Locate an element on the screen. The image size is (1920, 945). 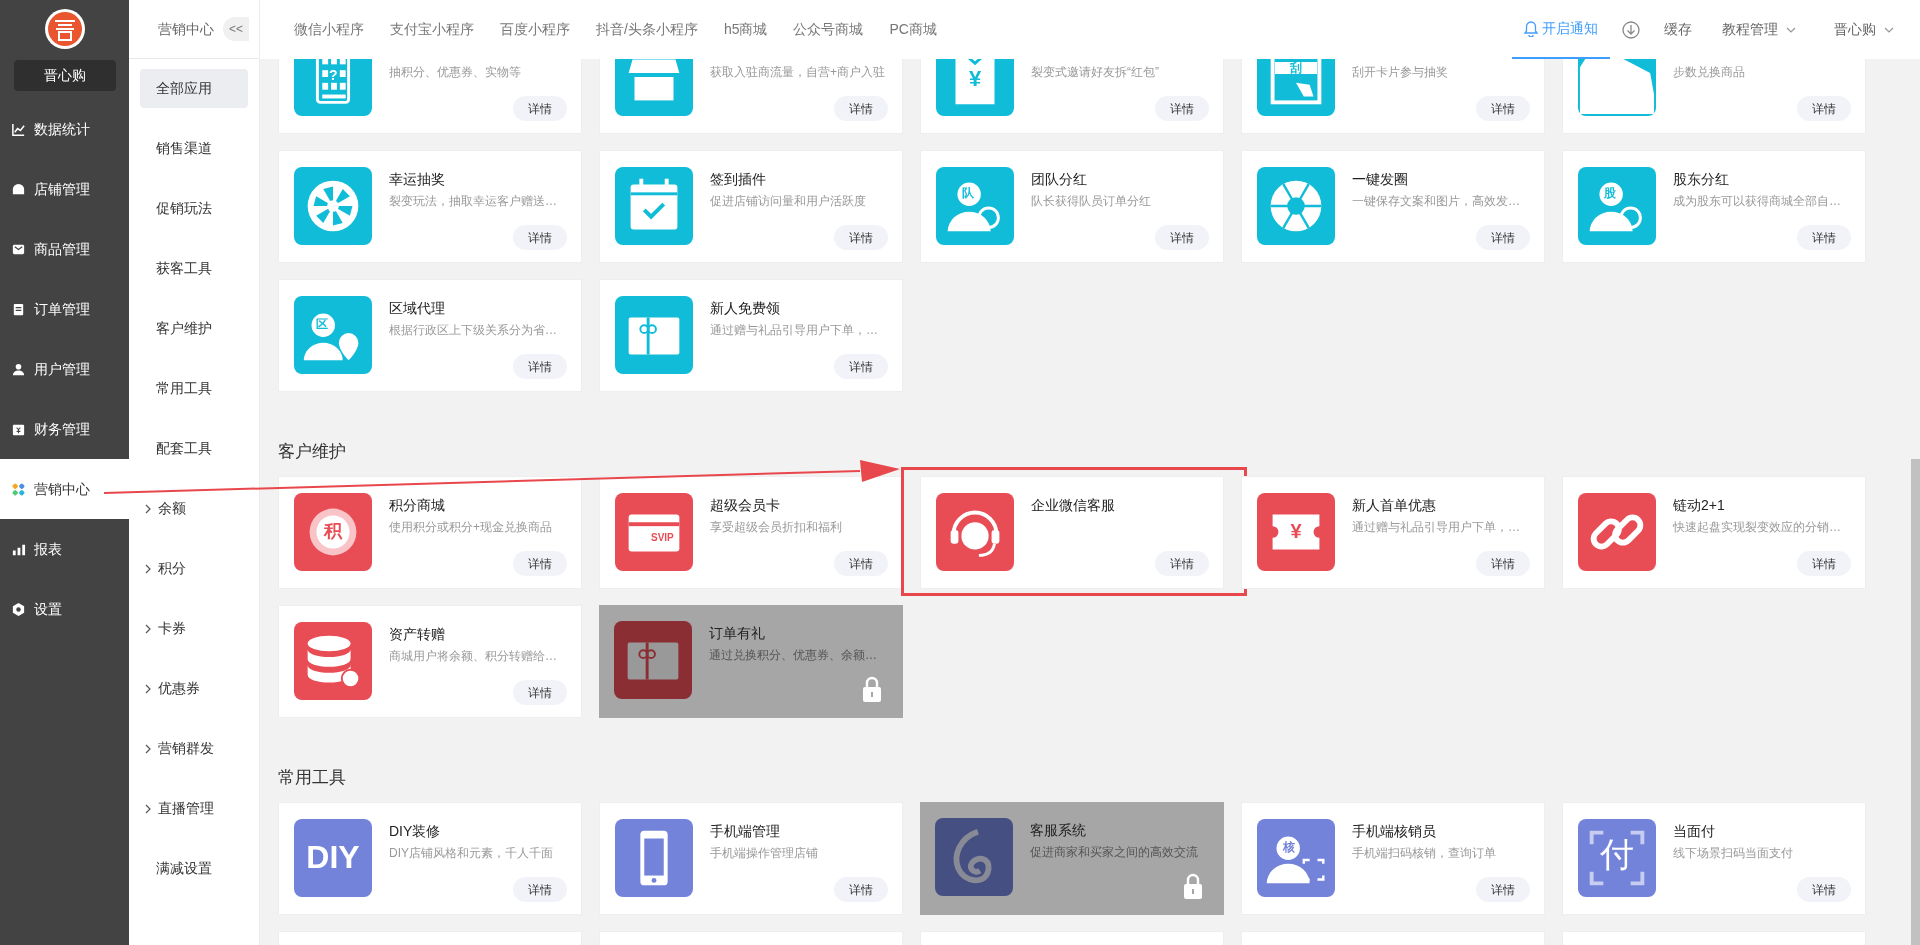
icon-label: 积 is located at coordinates (333, 531).